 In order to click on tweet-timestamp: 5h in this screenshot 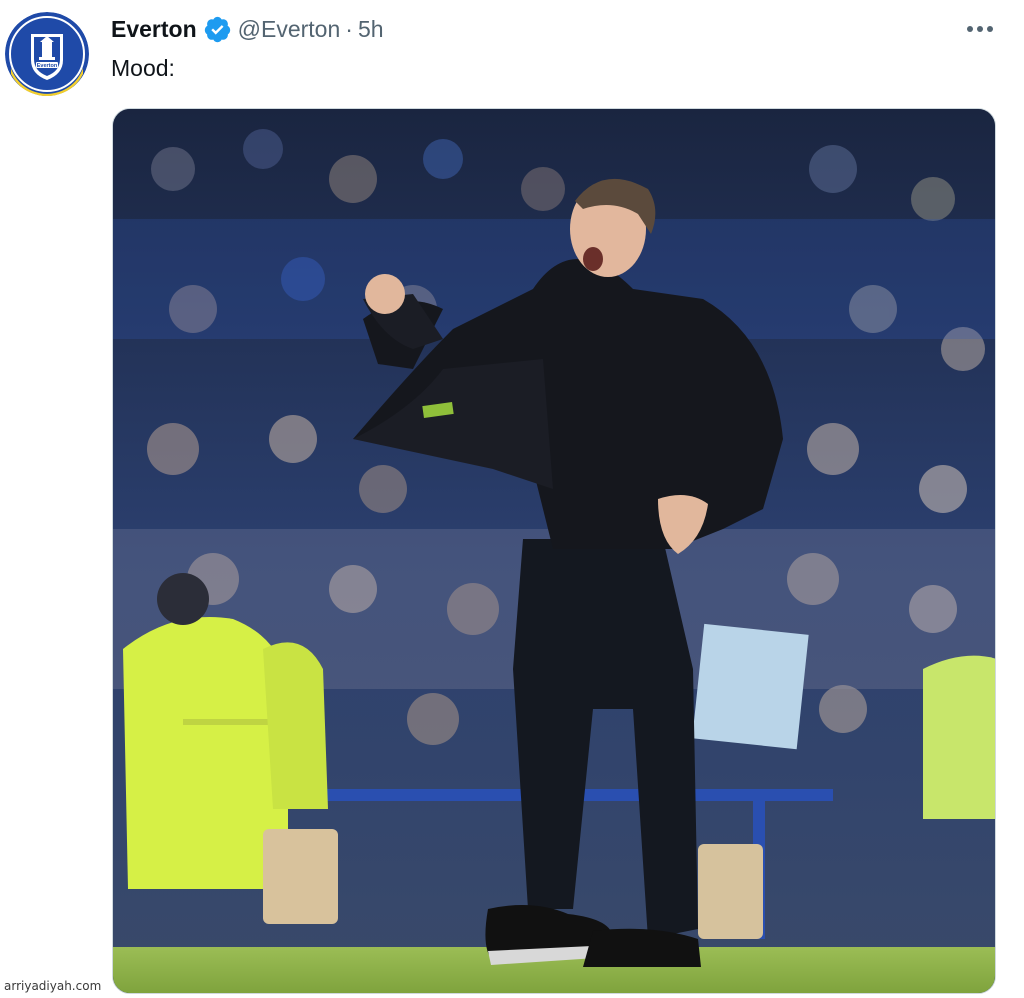, I will do `click(371, 29)`.